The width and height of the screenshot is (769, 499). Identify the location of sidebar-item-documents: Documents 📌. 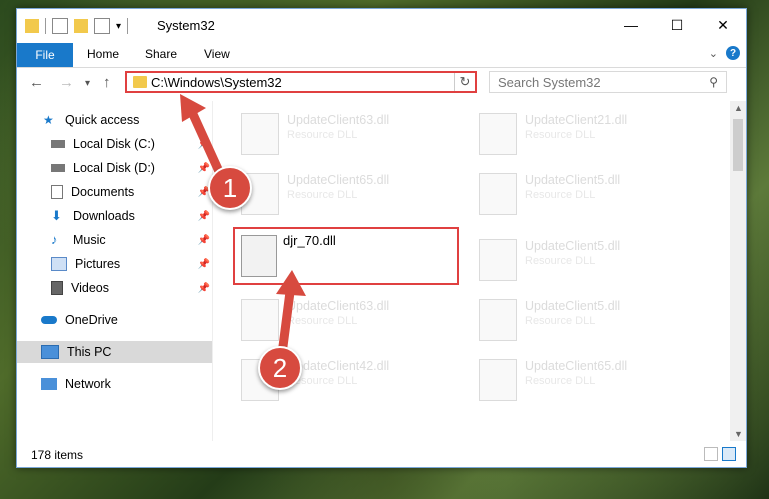
(131, 192).